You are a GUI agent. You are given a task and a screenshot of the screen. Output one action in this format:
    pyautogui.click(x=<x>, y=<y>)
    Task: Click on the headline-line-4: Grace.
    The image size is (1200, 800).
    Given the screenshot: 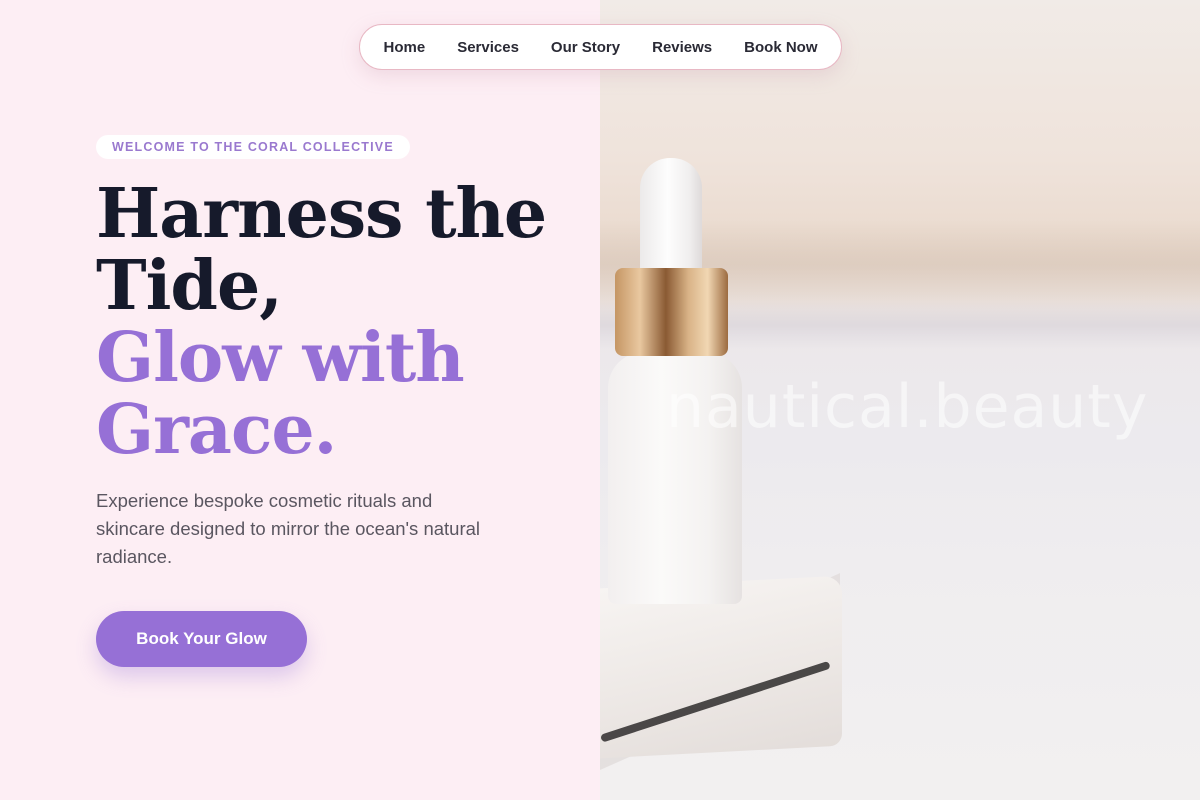 What is the action you would take?
    pyautogui.click(x=216, y=430)
    